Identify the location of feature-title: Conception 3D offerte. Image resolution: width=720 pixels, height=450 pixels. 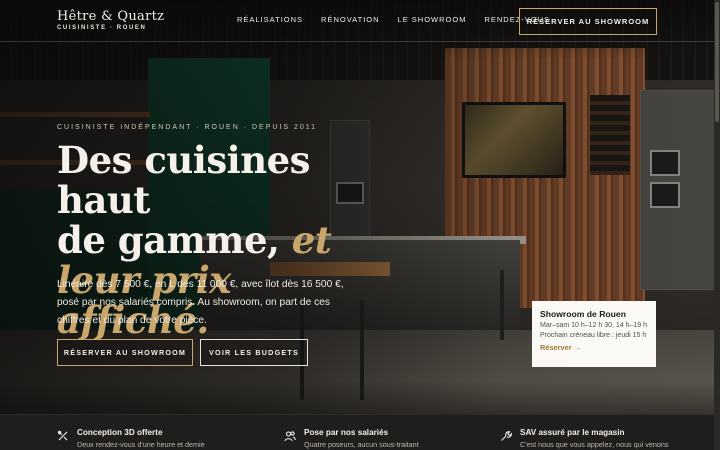
(120, 432).